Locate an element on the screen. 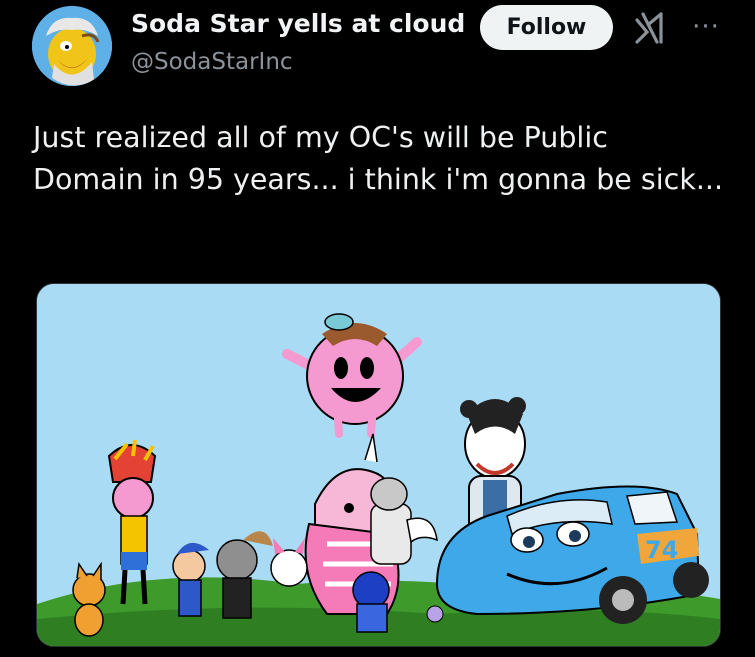 The width and height of the screenshot is (755, 657). cartoon-old-man-avatar-icon is located at coordinates (72, 46).